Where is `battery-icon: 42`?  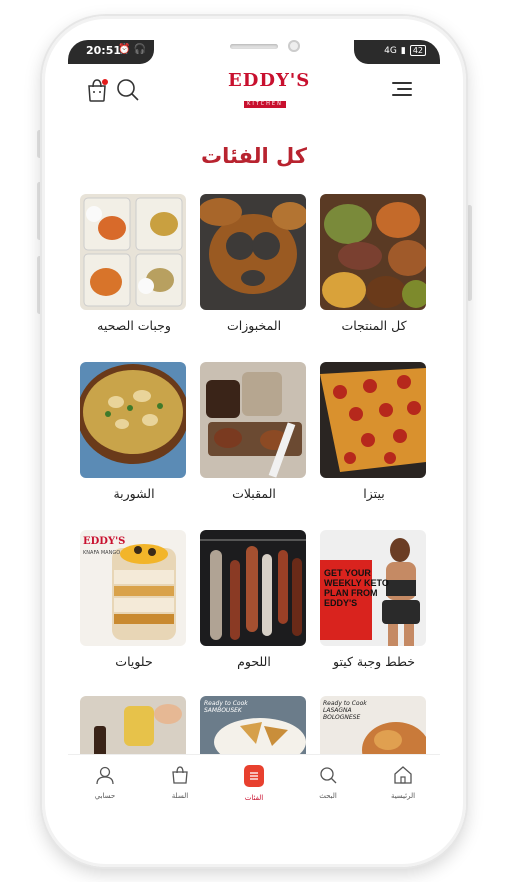 battery-icon: 42 is located at coordinates (417, 50).